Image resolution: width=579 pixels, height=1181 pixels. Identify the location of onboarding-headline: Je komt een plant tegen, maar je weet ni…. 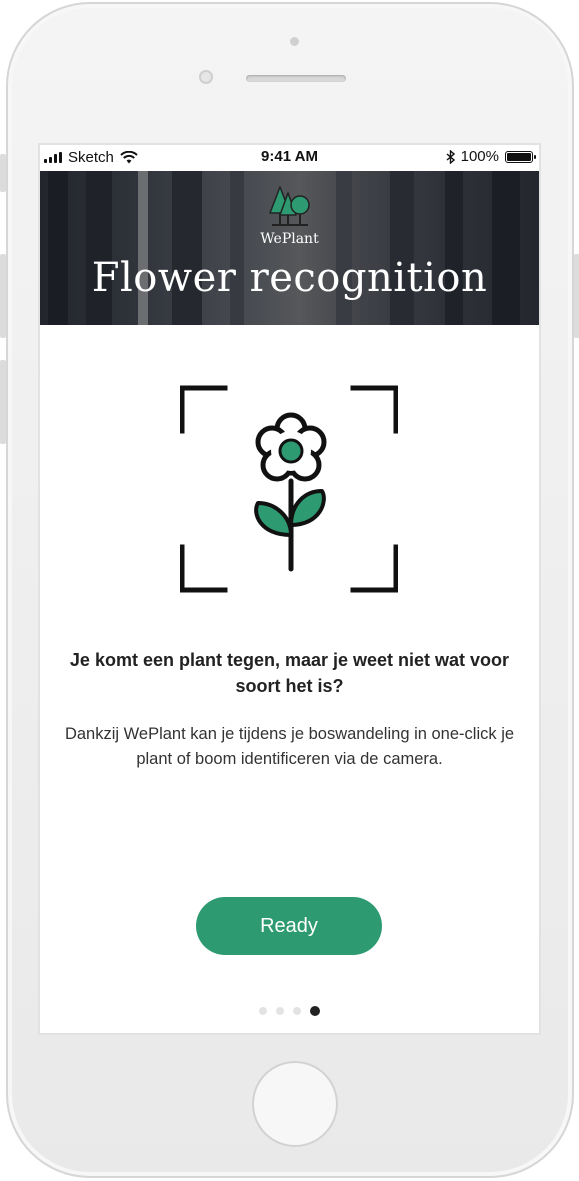
(289, 673).